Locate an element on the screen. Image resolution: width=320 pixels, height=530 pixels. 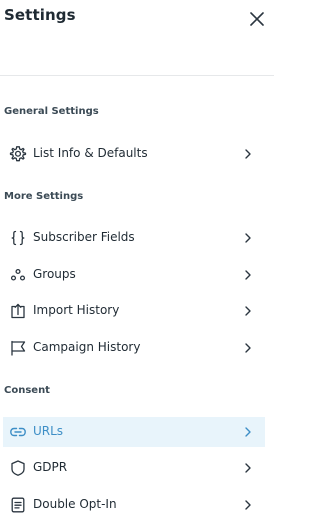
menu-item-label: Groups is located at coordinates (54, 274).